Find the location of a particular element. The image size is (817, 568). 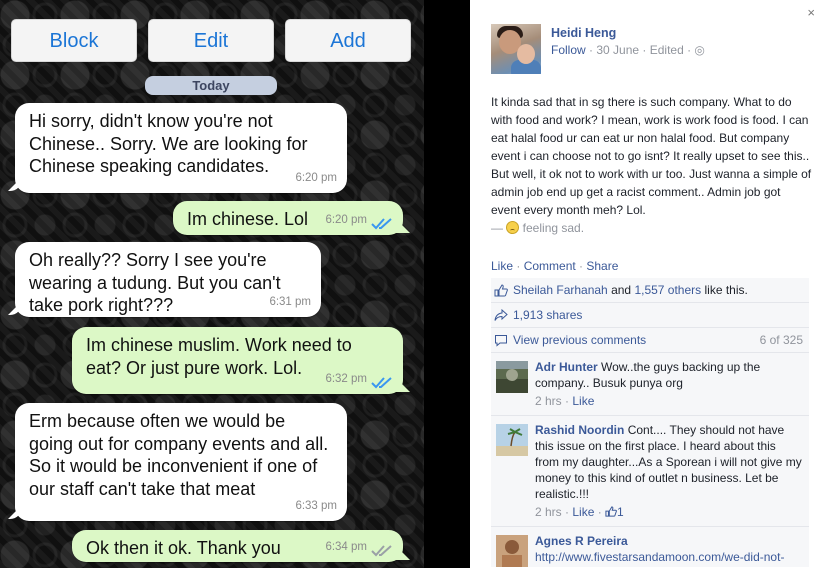

message-text: Im chinese. Lol is located at coordinates (248, 219).